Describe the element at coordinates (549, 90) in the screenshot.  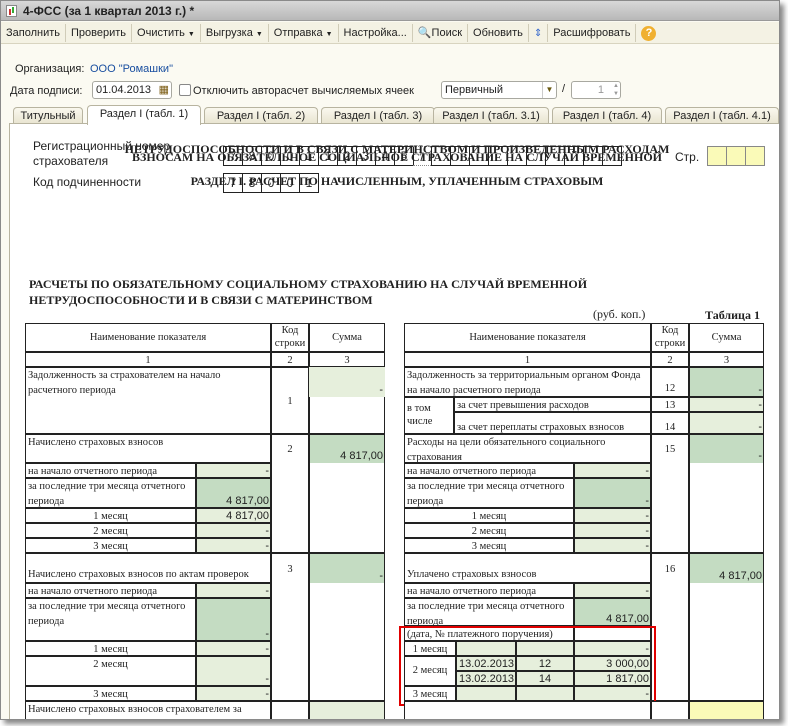
I see `chevron-down-icon: ▼` at that location.